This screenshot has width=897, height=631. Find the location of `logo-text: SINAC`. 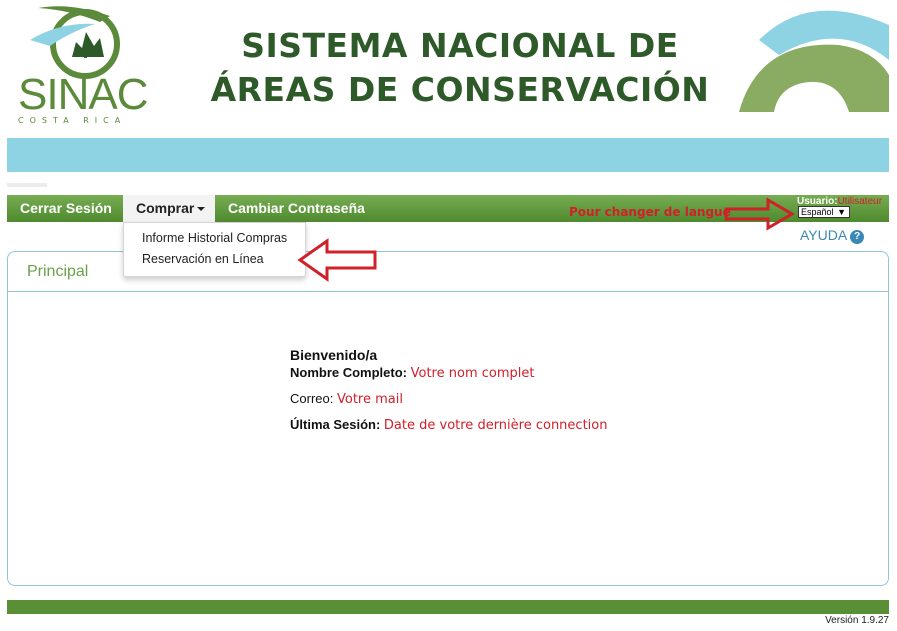

logo-text: SINAC is located at coordinates (83, 94).